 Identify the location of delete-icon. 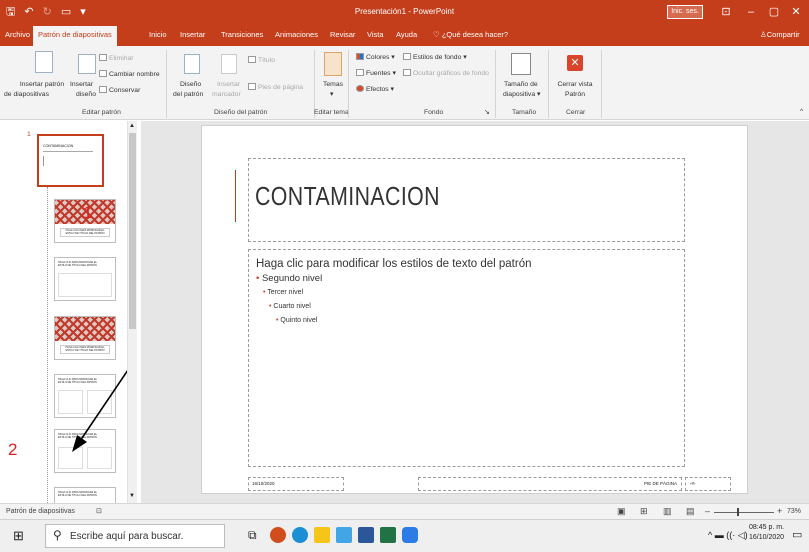
(103, 57).